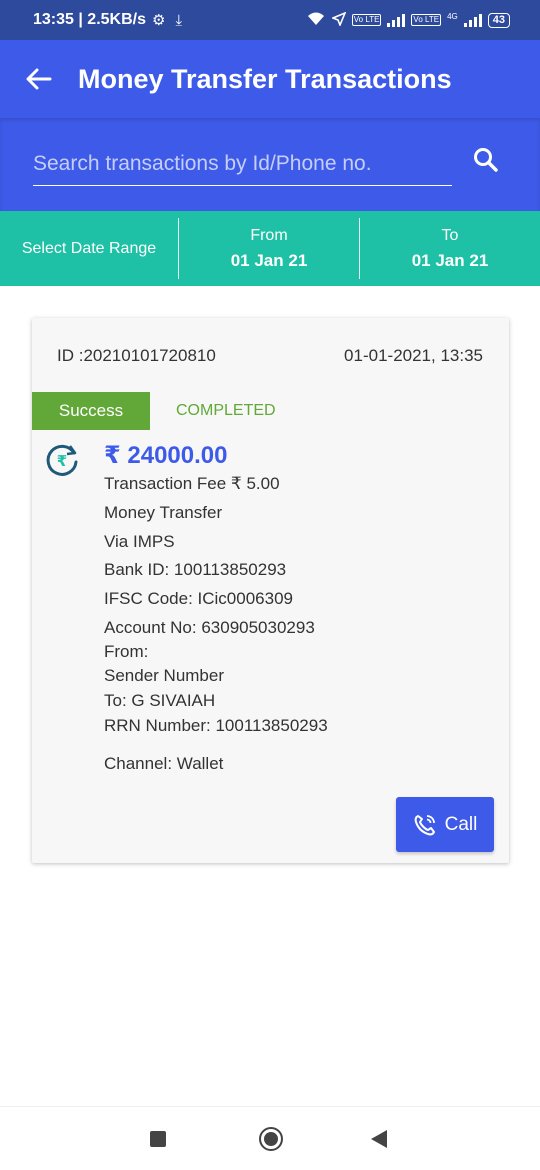  I want to click on to-date-picker: To 01 Jan 21, so click(450, 248).